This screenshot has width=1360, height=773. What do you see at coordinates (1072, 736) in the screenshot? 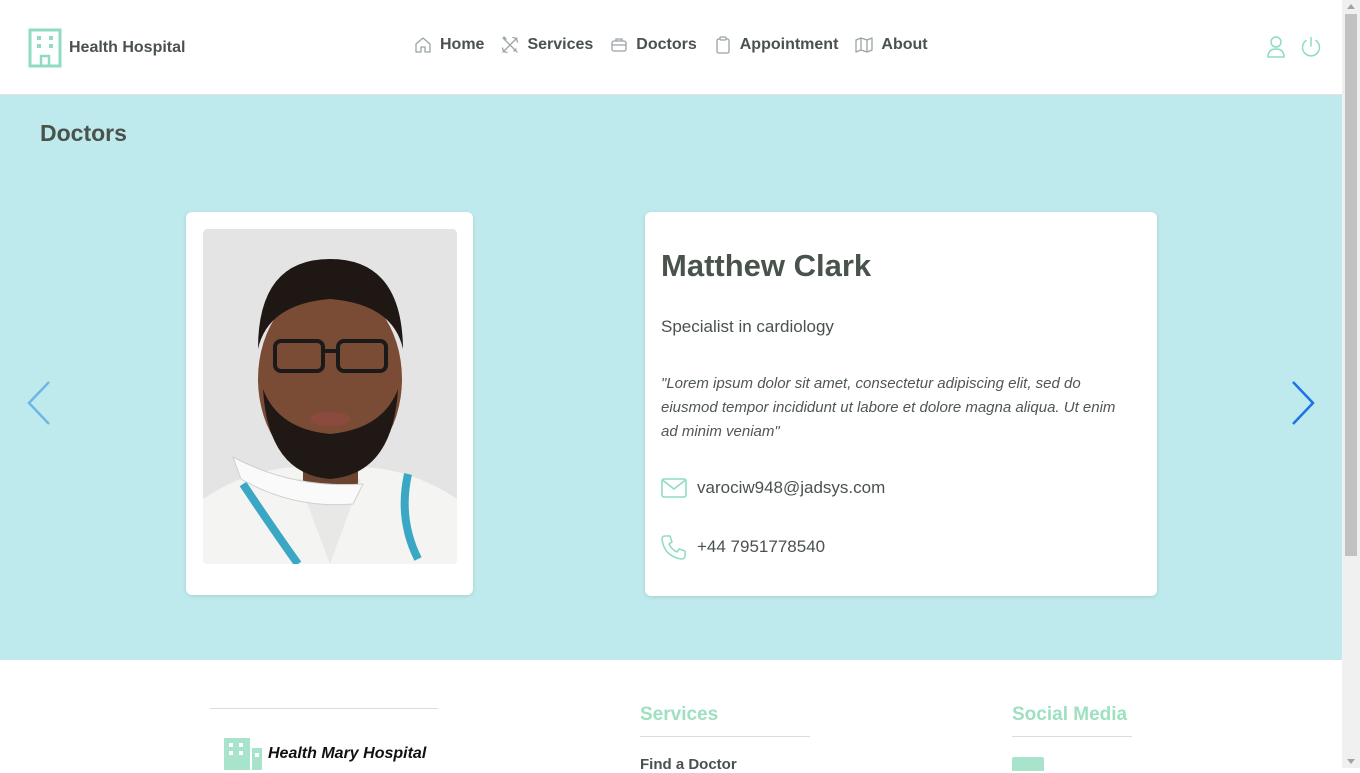
I see `footer-social-rule` at bounding box center [1072, 736].